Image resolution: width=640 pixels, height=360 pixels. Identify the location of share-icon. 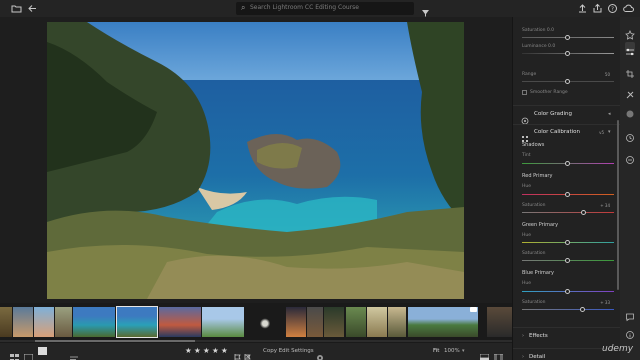
(597, 8).